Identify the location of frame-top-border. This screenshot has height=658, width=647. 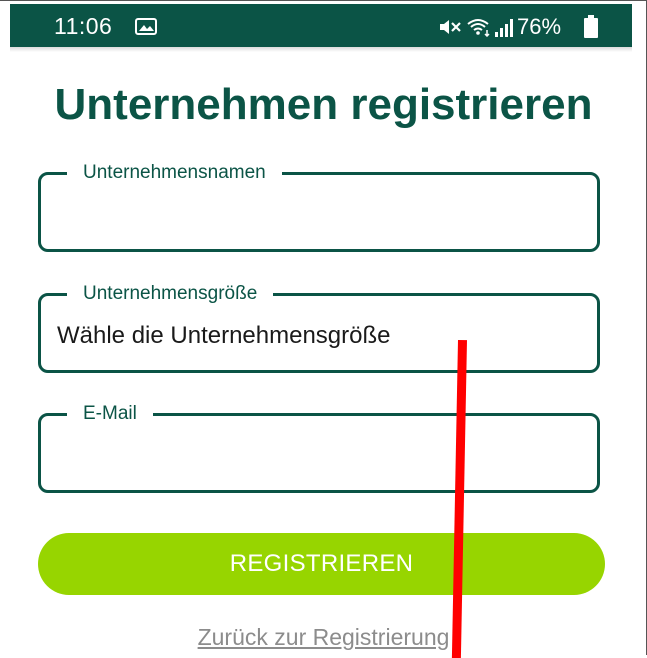
(323, 0).